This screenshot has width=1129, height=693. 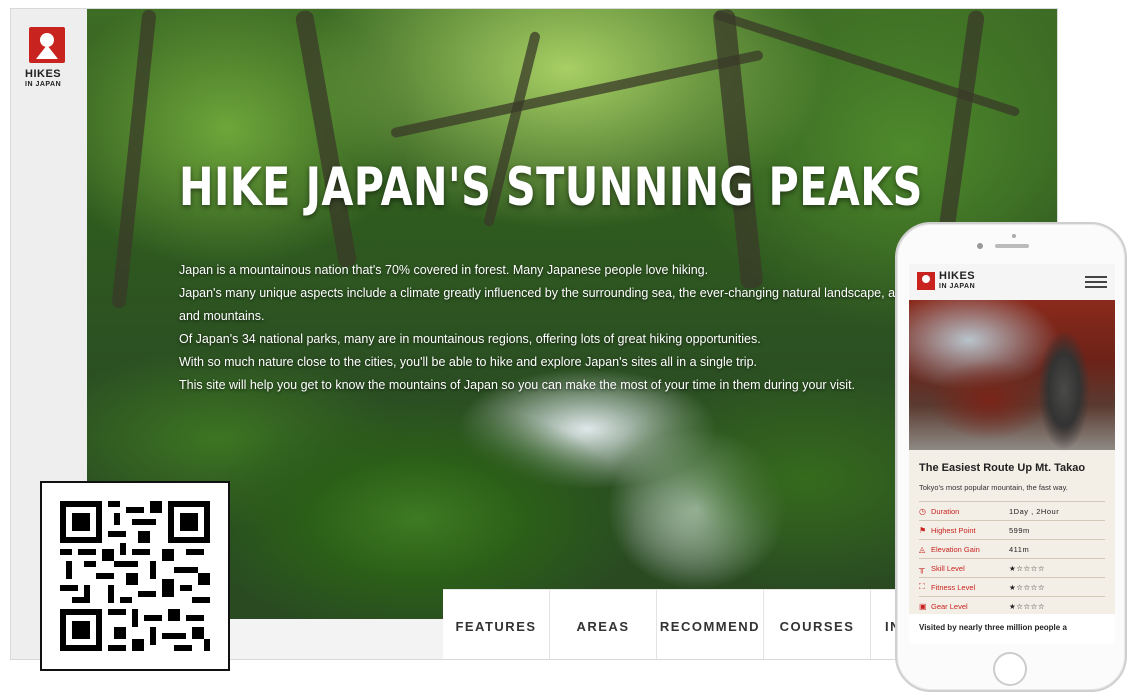 What do you see at coordinates (603, 624) in the screenshot?
I see `nav-areas: AREAS` at bounding box center [603, 624].